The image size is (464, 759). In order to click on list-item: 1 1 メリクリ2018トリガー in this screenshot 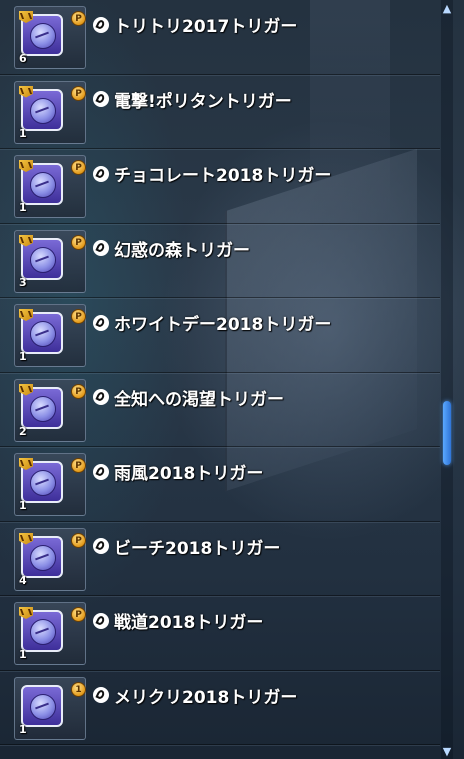, I will do `click(220, 708)`.